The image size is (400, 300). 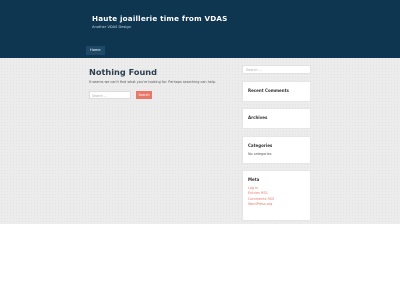 I want to click on widget-recent-comments: Recent Comments, so click(x=276, y=91).